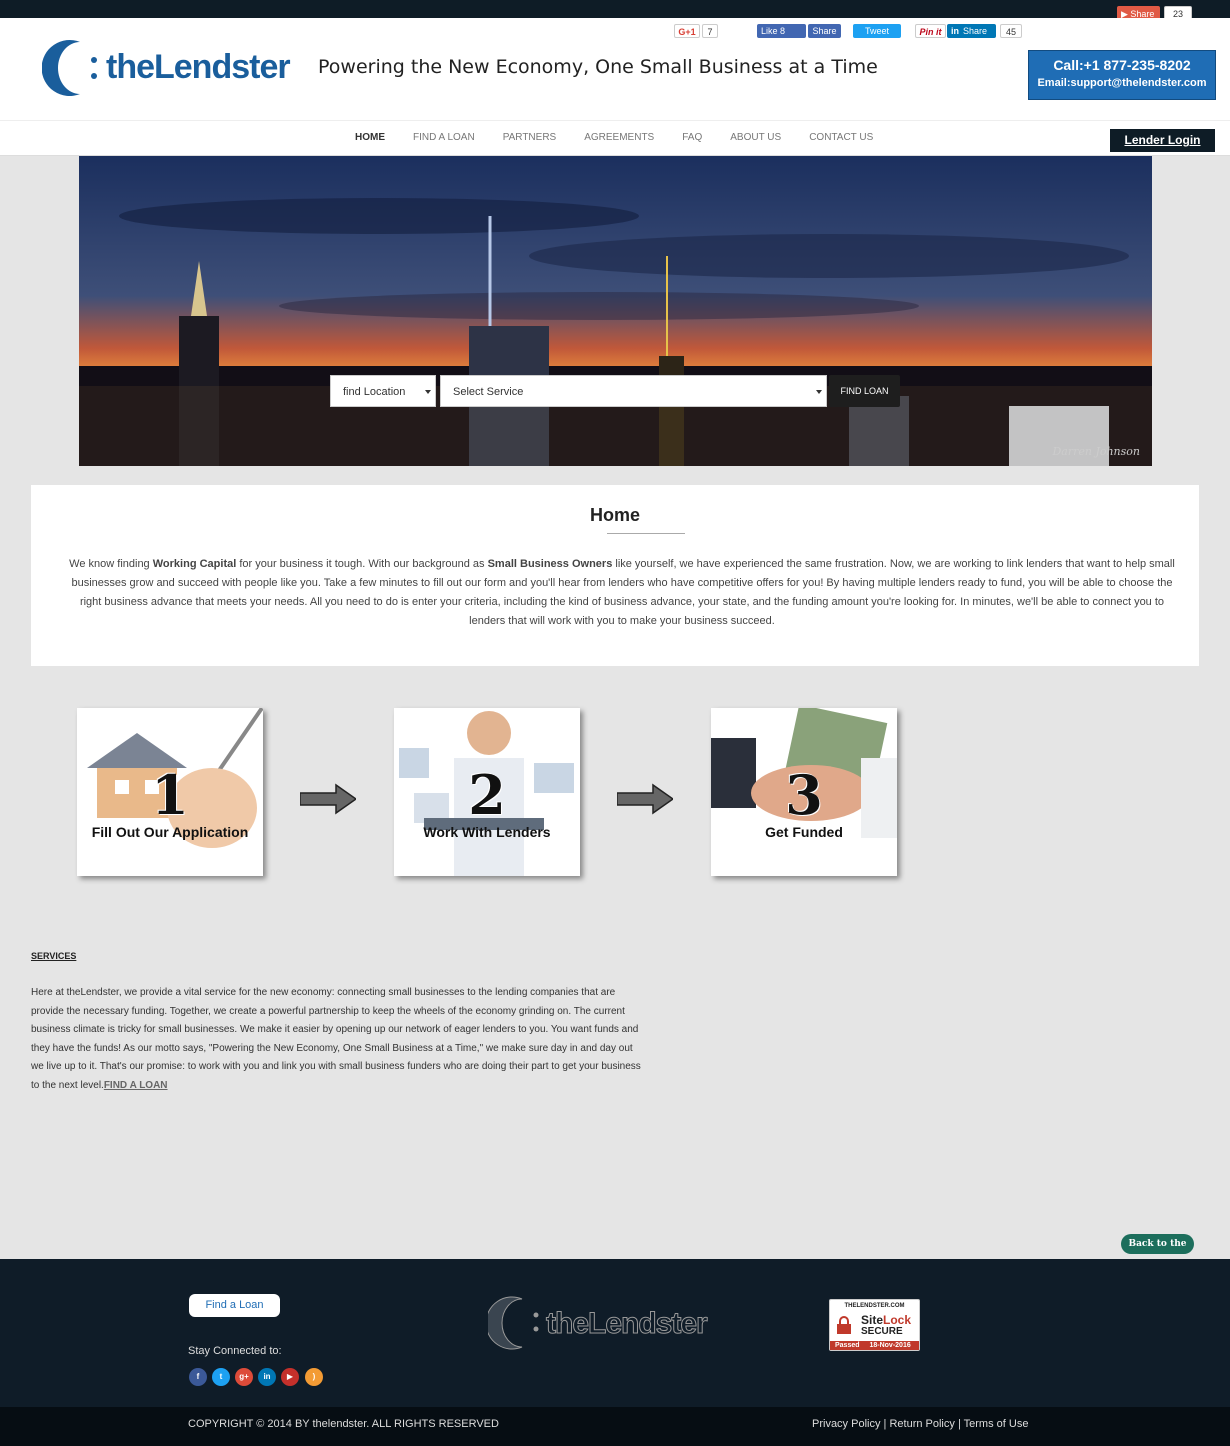 Image resolution: width=1230 pixels, height=1446 pixels. Describe the element at coordinates (755, 137) in the screenshot. I see `nav-item-about-us: ABOUT US` at that location.